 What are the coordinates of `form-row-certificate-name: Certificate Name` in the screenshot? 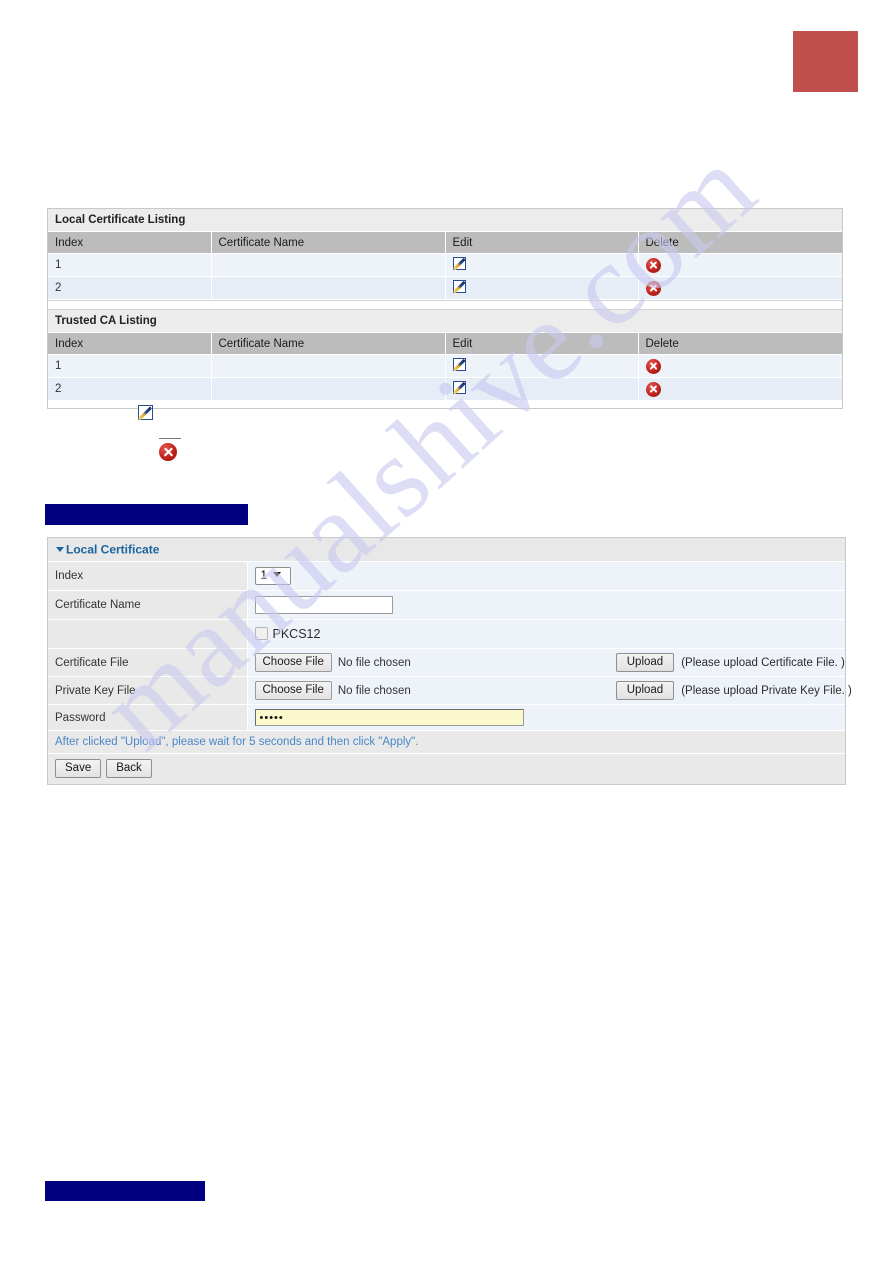 It's located at (446, 605).